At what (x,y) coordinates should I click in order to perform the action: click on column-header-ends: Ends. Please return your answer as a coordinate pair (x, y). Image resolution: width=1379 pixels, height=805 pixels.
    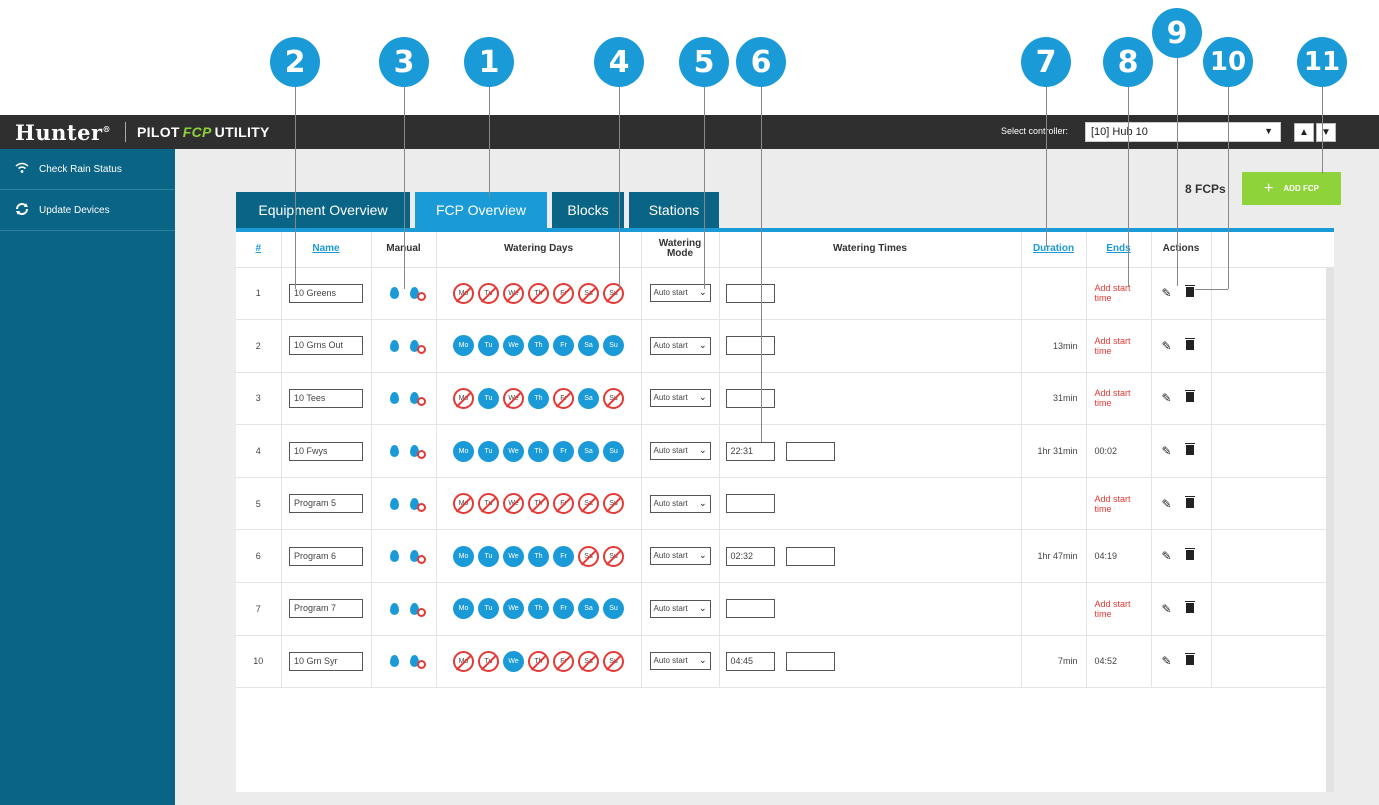
    Looking at the image, I should click on (1119, 250).